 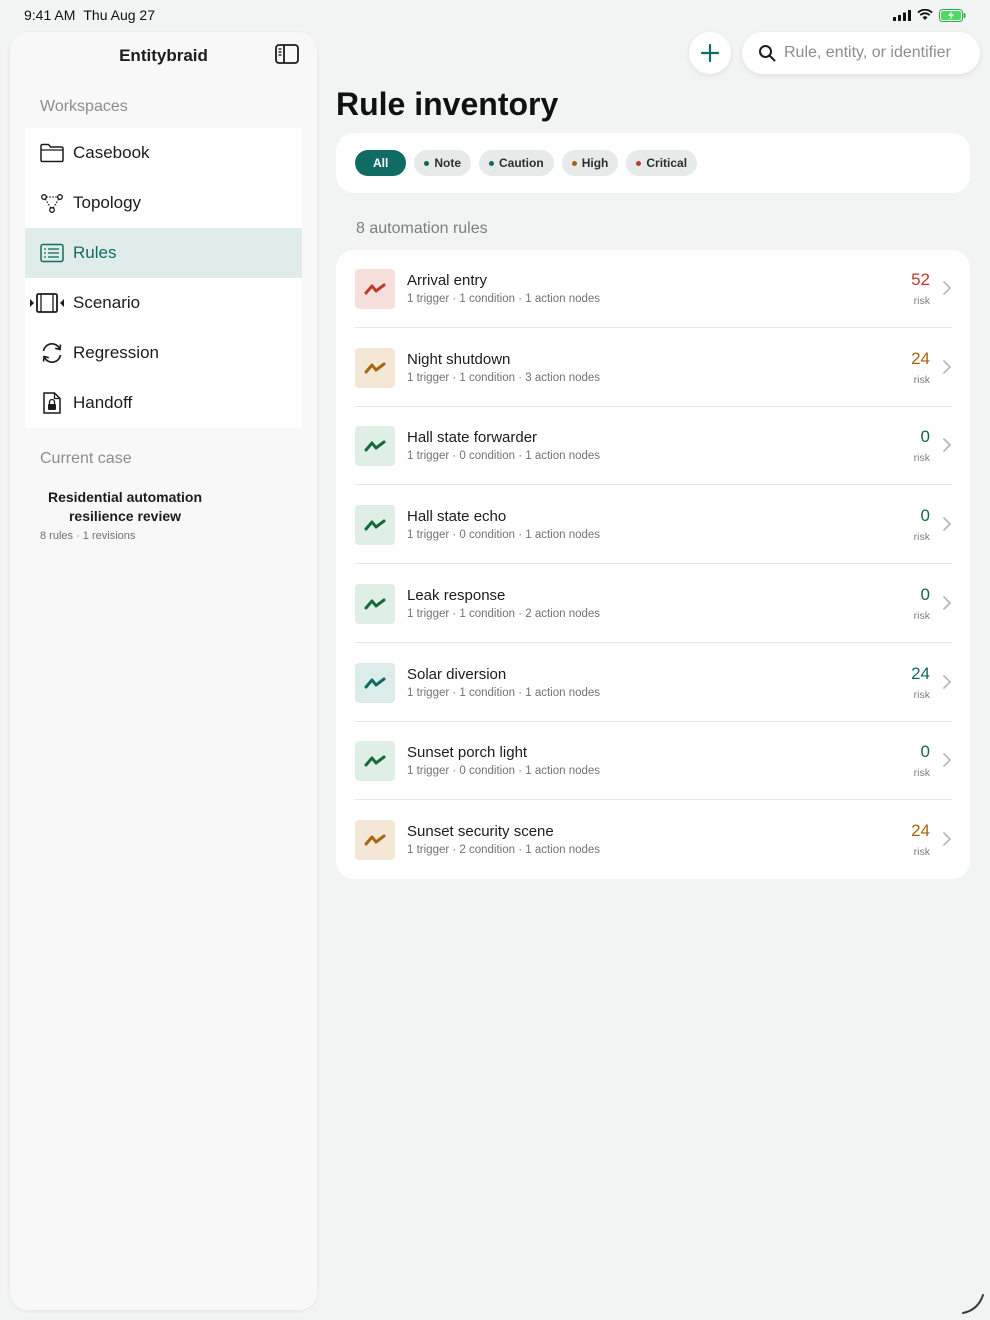 What do you see at coordinates (52, 153) in the screenshot?
I see `folder-icon` at bounding box center [52, 153].